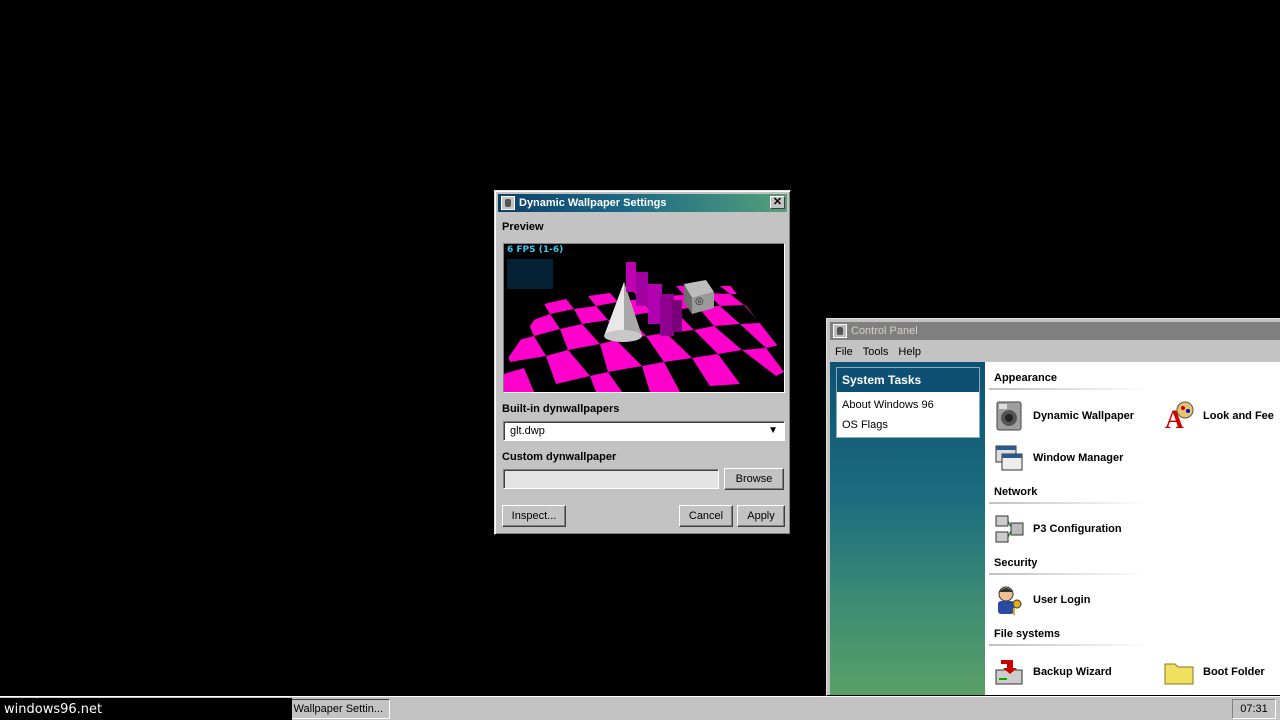 The image size is (1280, 720). What do you see at coordinates (1009, 600) in the screenshot?
I see `user-key-icon` at bounding box center [1009, 600].